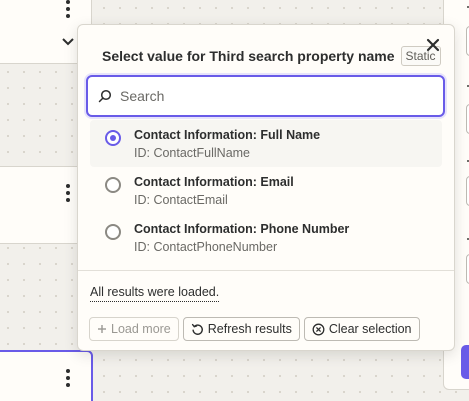 This screenshot has height=401, width=469. Describe the element at coordinates (465, 362) in the screenshot. I see `side-panel-primary-button` at that location.